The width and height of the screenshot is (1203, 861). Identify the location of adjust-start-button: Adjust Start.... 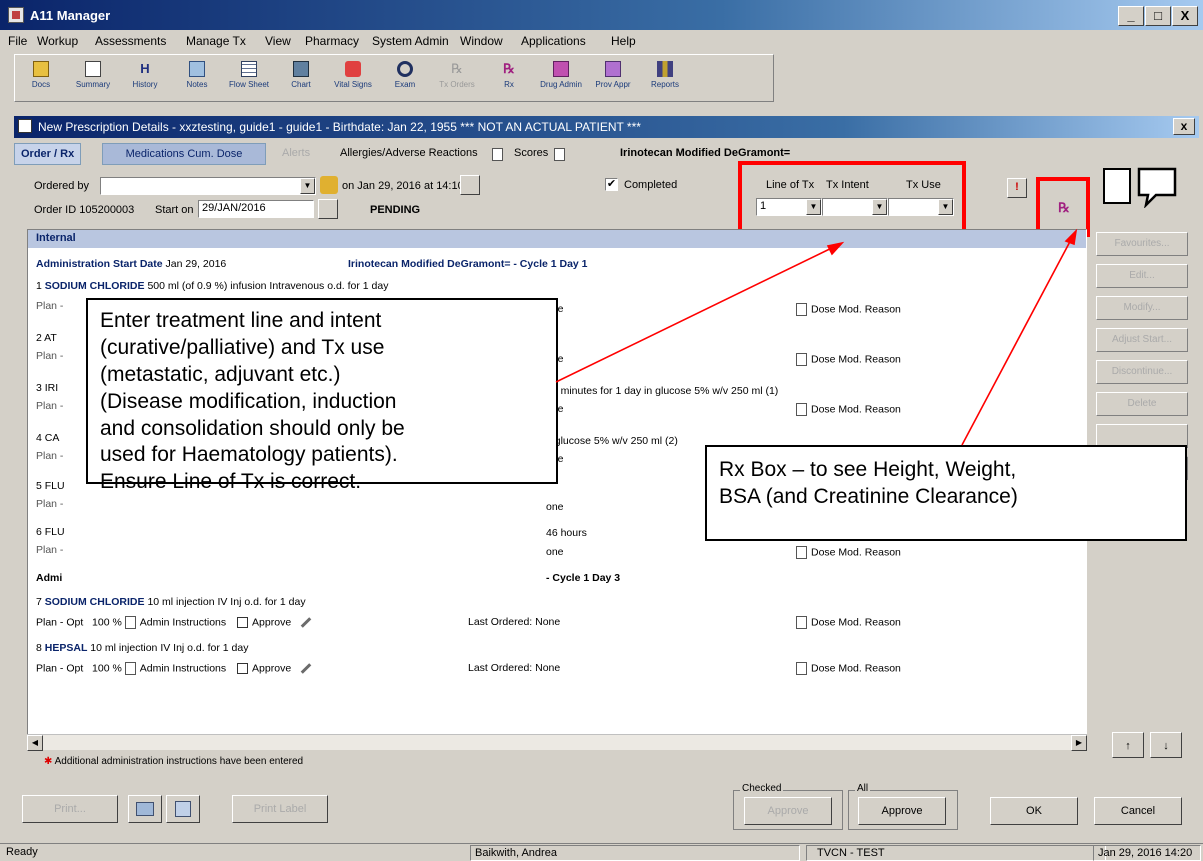
(1142, 340).